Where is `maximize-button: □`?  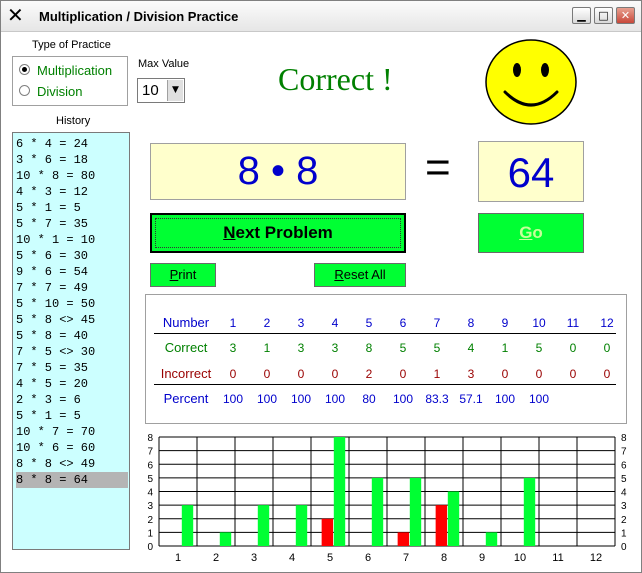 maximize-button: □ is located at coordinates (603, 15).